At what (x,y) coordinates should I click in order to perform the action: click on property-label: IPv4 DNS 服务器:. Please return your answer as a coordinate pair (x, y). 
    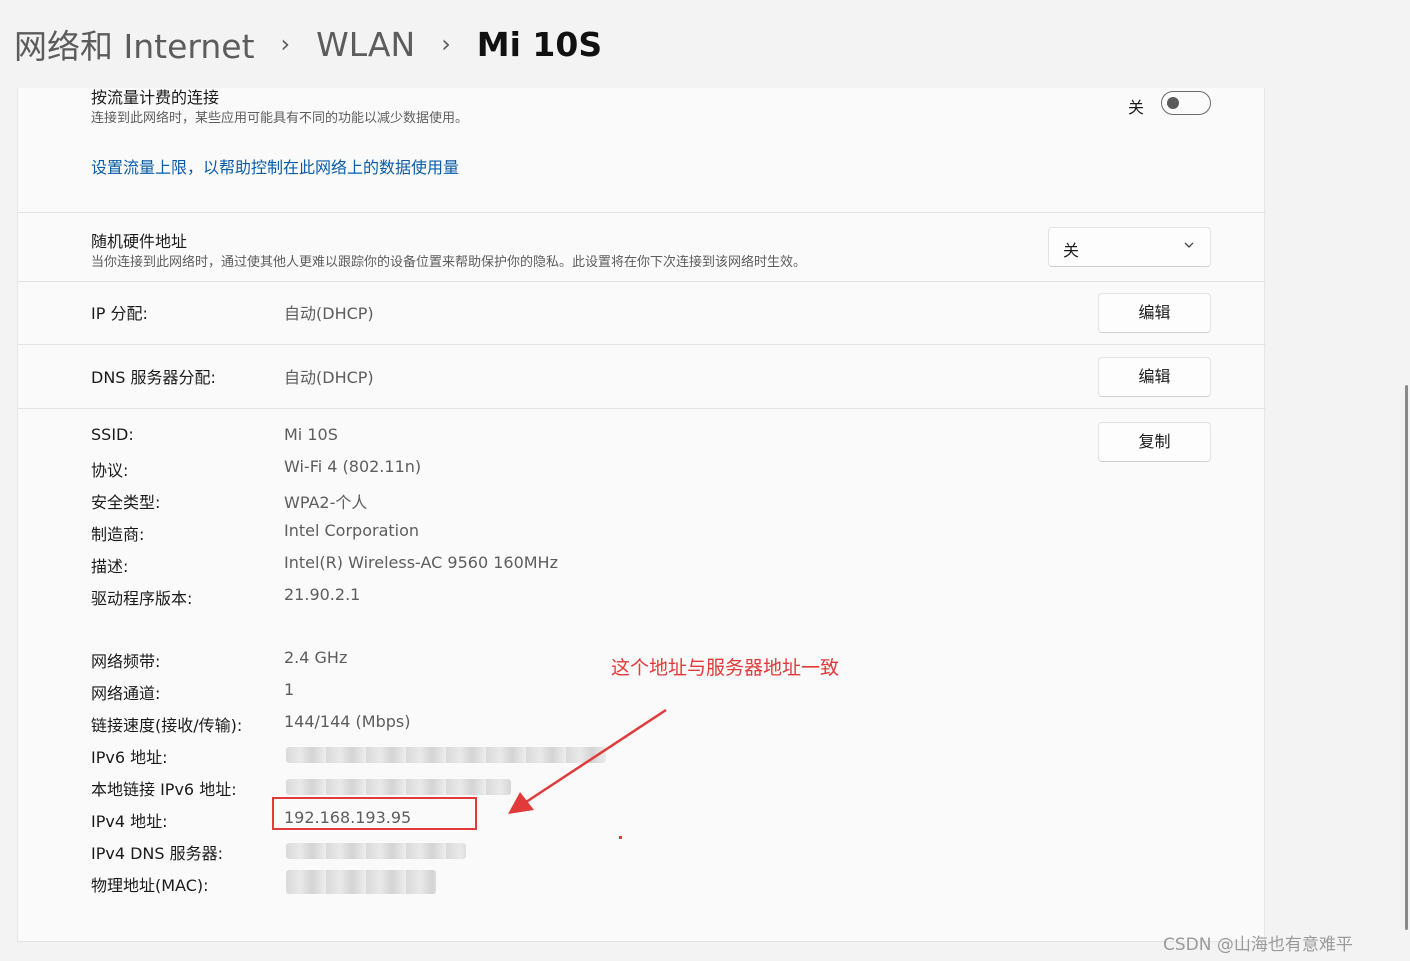
    Looking at the image, I should click on (157, 853).